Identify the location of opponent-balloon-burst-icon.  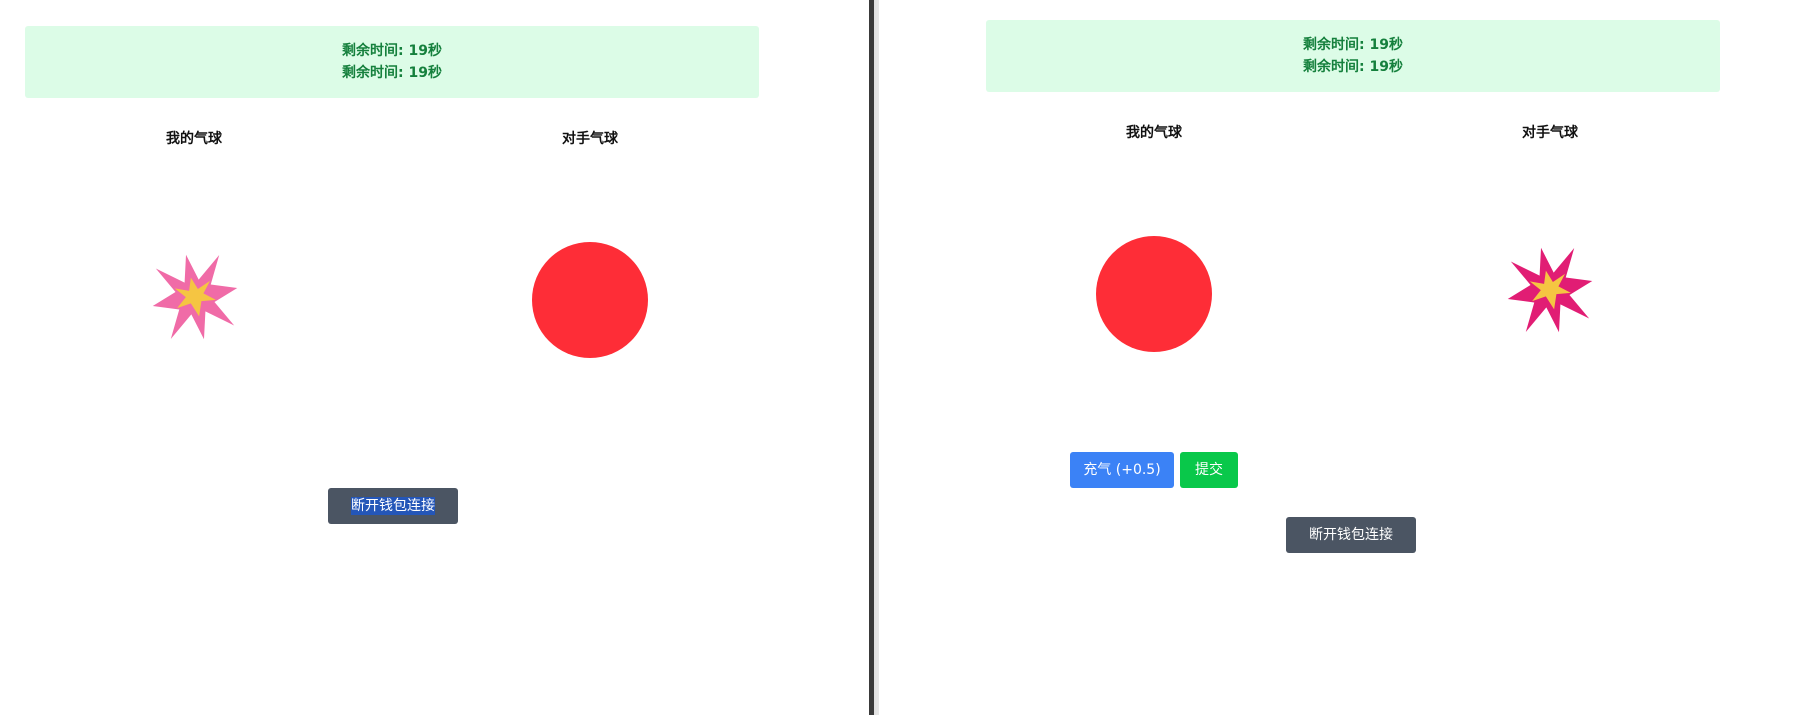
(1550, 290).